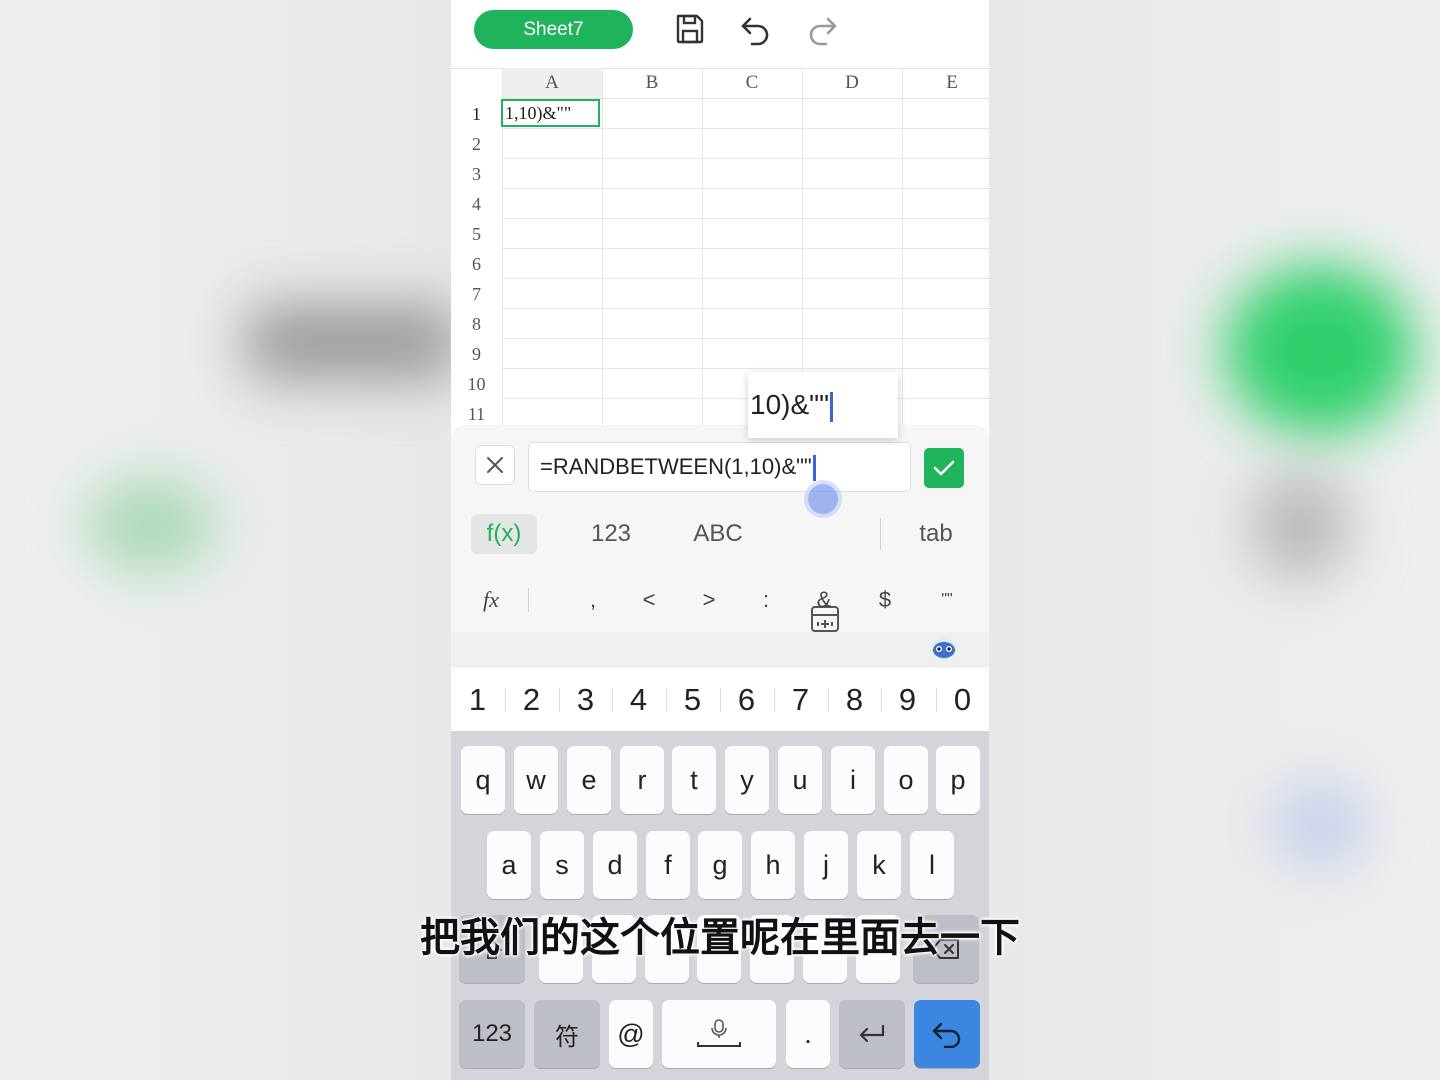 This screenshot has height=1080, width=1440. Describe the element at coordinates (720, 571) in the screenshot. I see `input-mode-tabs: f(x) 123 ABC tab` at that location.